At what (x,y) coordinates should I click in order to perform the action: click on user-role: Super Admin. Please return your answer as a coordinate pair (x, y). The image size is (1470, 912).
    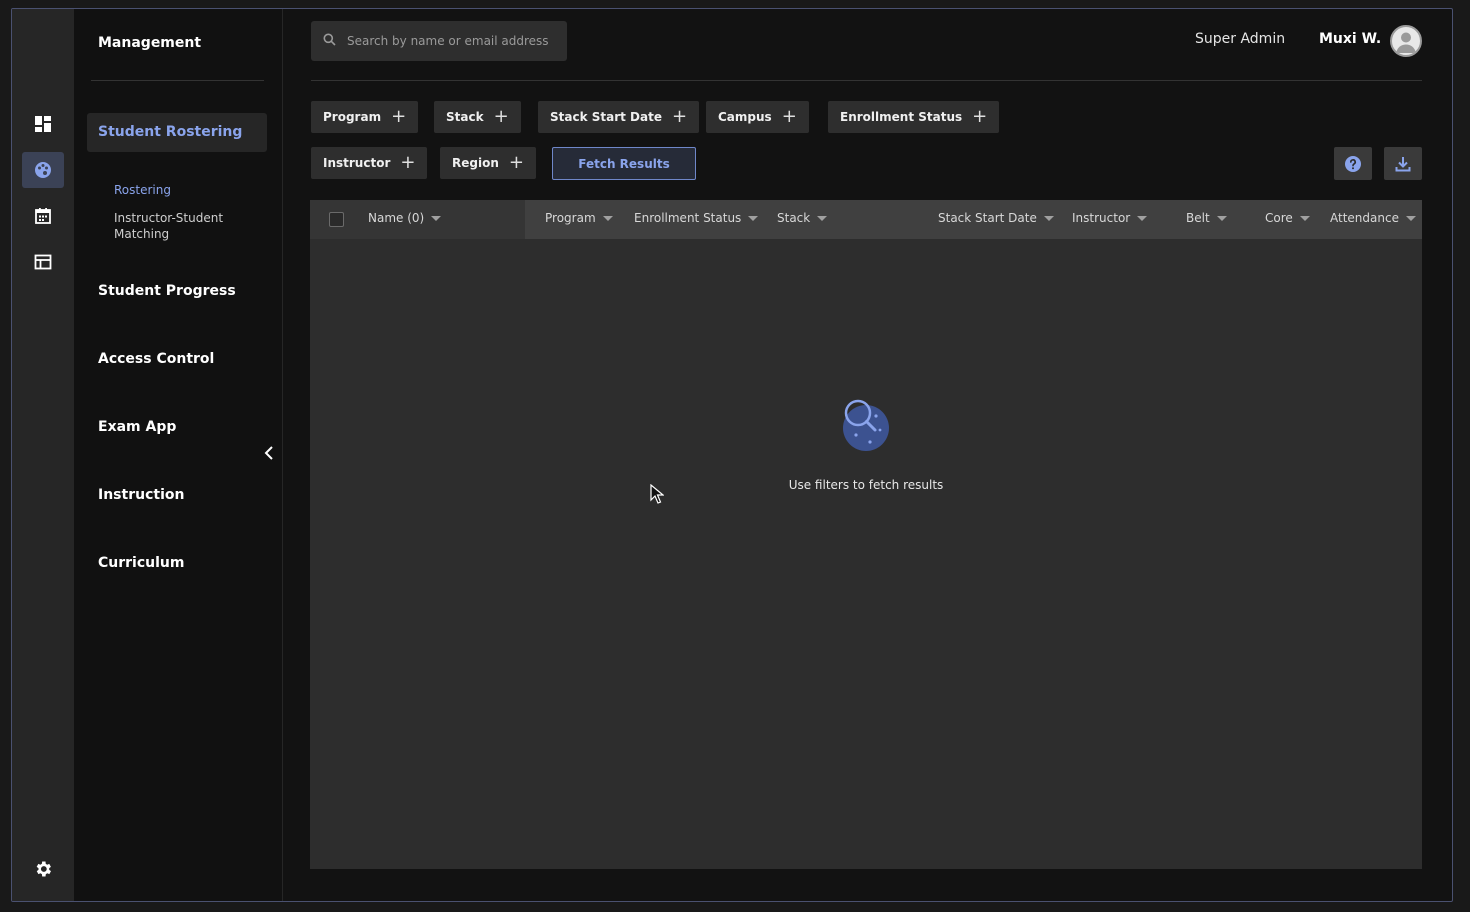
    Looking at the image, I should click on (1240, 39).